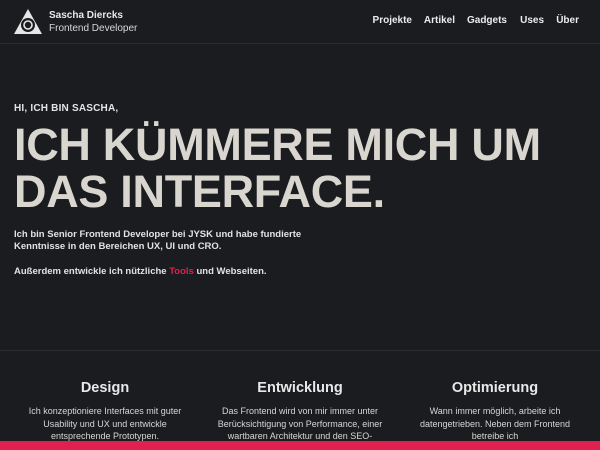  What do you see at coordinates (495, 388) in the screenshot?
I see `service-title: Optimierung` at bounding box center [495, 388].